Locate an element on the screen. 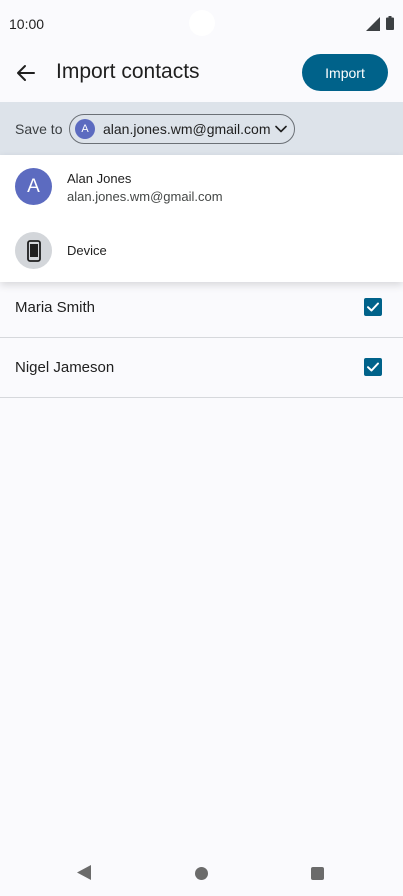 The image size is (403, 896). contact-row: Maria Smith is located at coordinates (201, 308).